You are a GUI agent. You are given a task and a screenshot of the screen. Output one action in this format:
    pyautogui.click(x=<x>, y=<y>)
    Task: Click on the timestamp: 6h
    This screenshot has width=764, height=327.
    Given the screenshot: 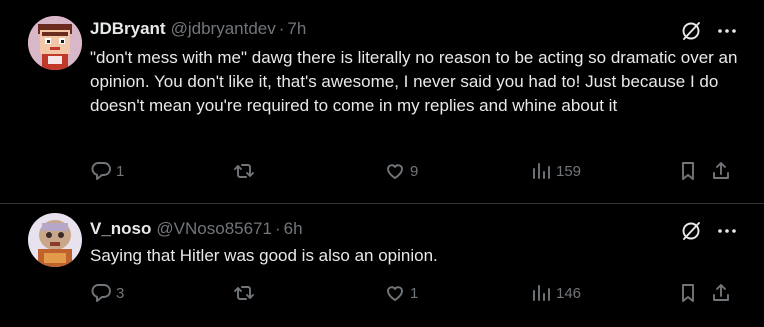 What is the action you would take?
    pyautogui.click(x=293, y=229)
    